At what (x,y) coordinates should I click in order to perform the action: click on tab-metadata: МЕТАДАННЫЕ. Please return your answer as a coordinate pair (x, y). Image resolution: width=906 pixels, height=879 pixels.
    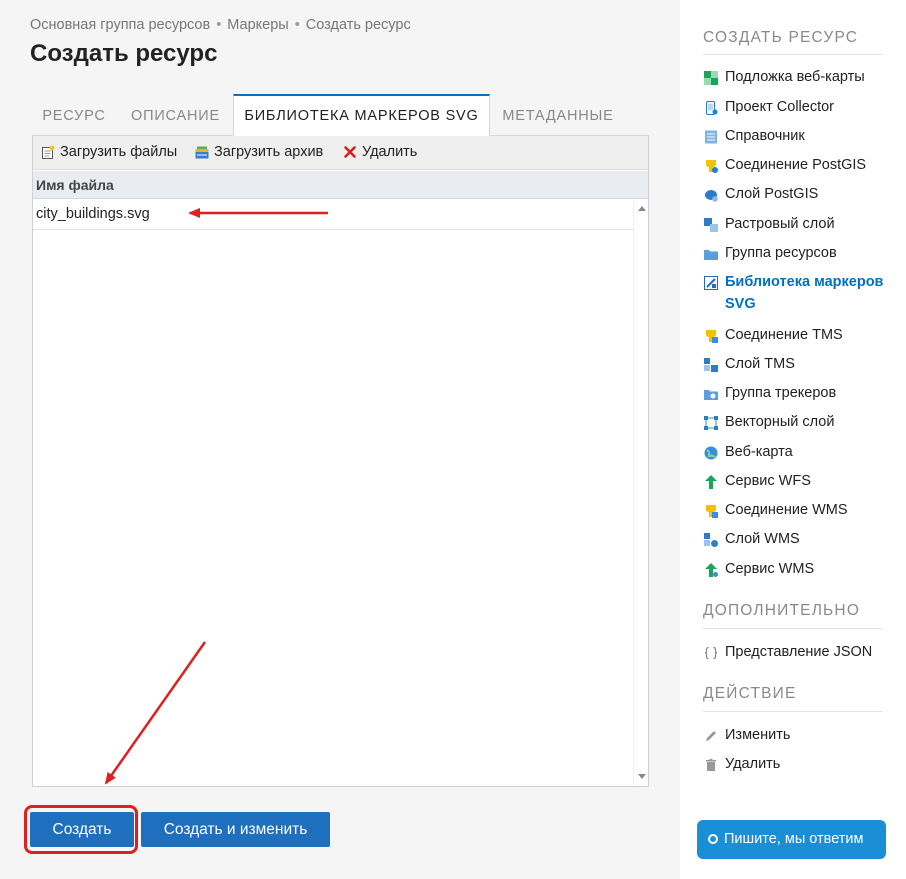
    Looking at the image, I should click on (558, 115).